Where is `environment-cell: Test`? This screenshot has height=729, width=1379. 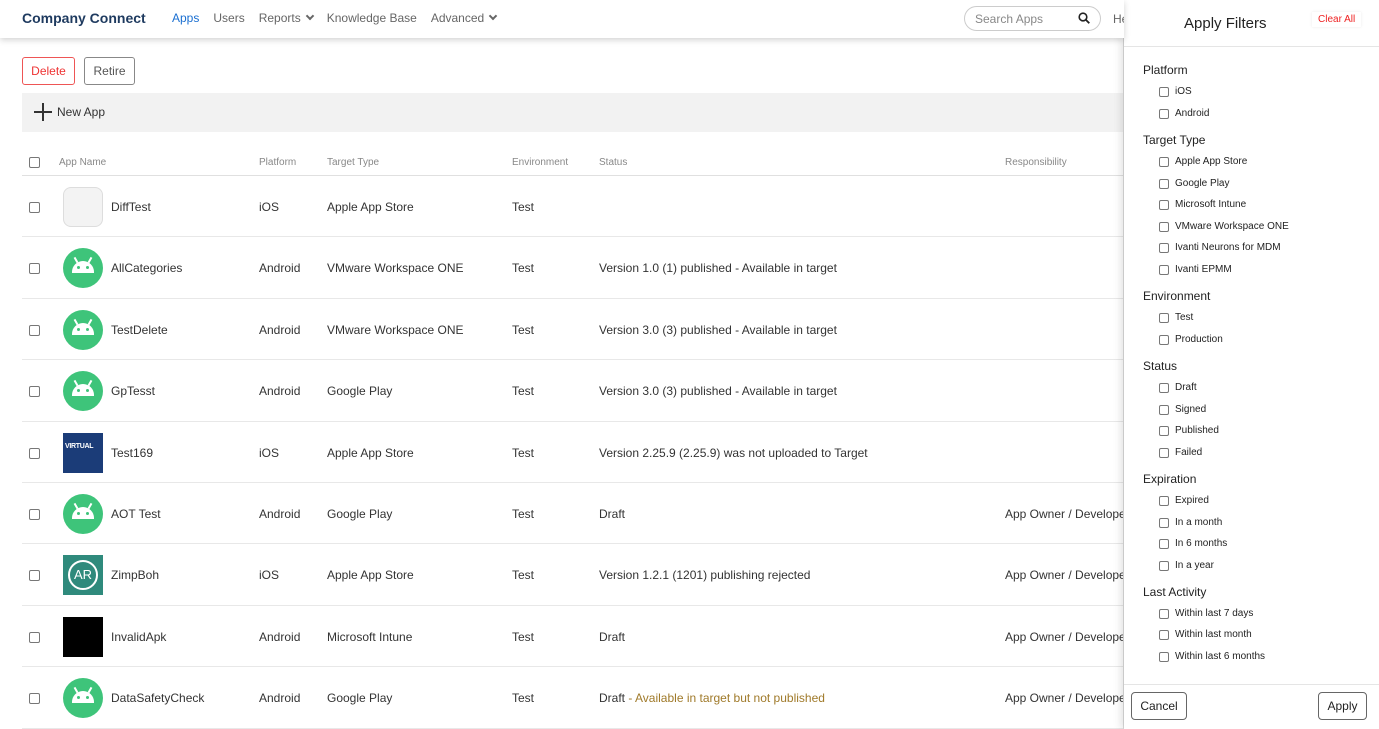 environment-cell: Test is located at coordinates (523, 207).